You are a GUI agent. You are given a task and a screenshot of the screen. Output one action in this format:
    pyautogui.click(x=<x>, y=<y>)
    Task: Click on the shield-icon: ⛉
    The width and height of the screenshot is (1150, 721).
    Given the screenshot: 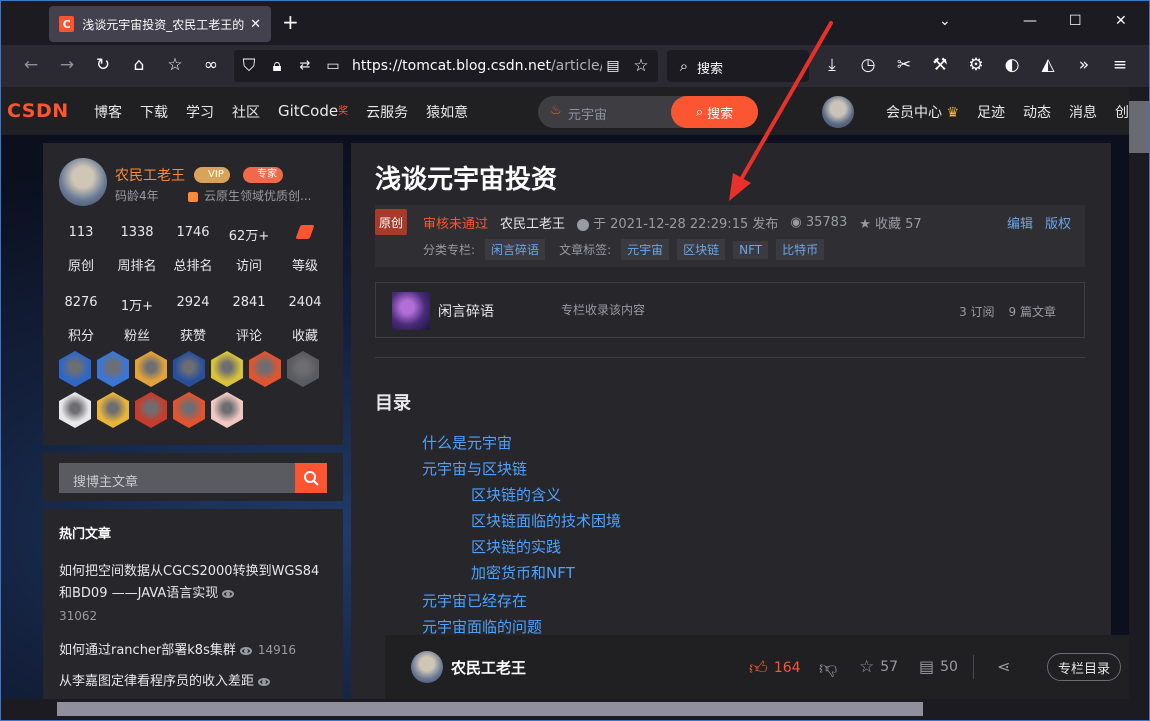 What is the action you would take?
    pyautogui.click(x=249, y=66)
    